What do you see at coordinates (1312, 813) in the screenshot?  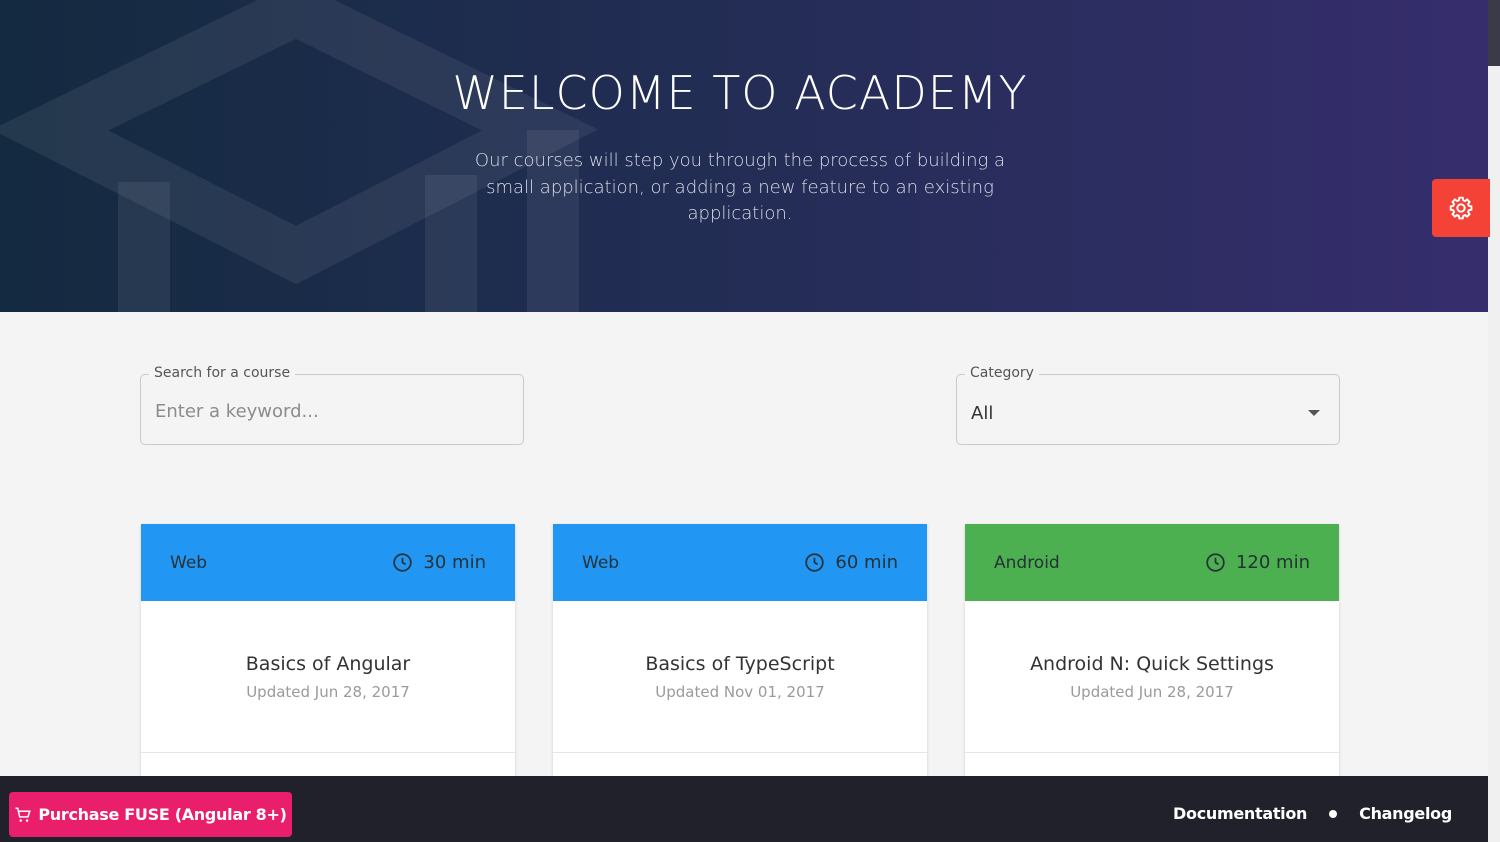 I see `footer-links: Documentation Changelog` at bounding box center [1312, 813].